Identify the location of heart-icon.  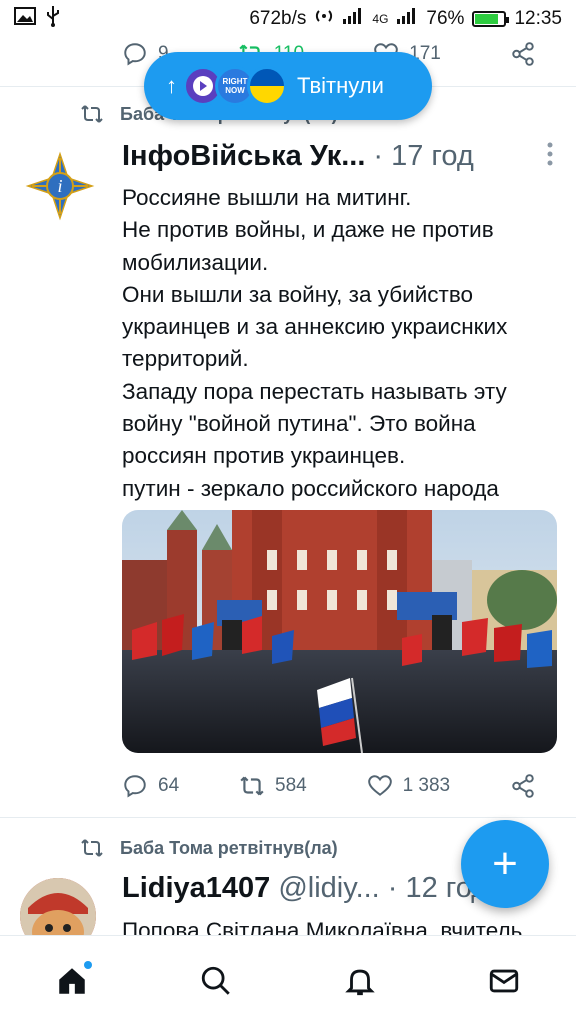
(379, 785).